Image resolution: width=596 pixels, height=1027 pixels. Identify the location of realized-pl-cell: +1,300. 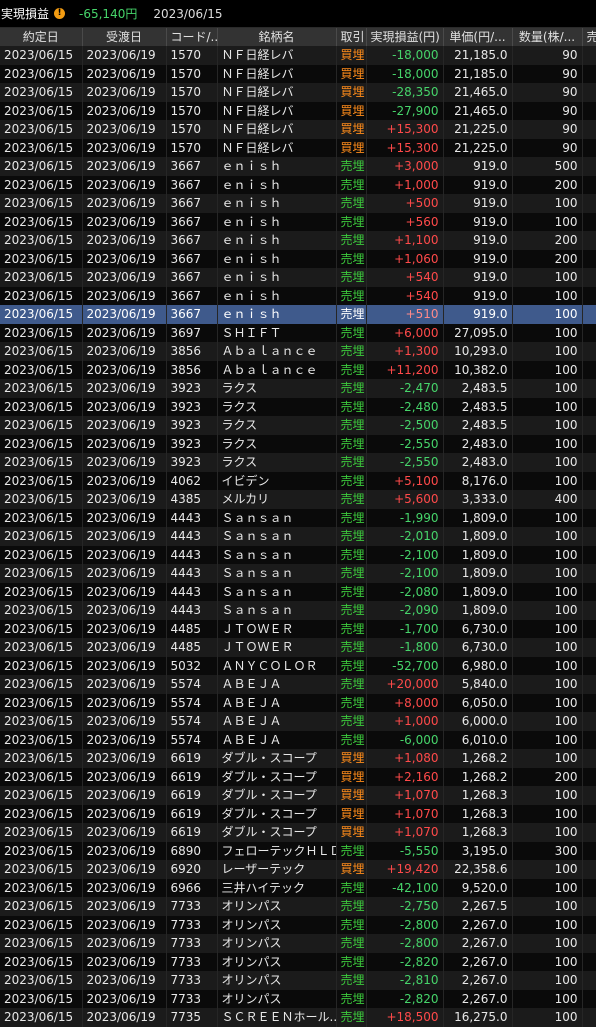
(405, 351).